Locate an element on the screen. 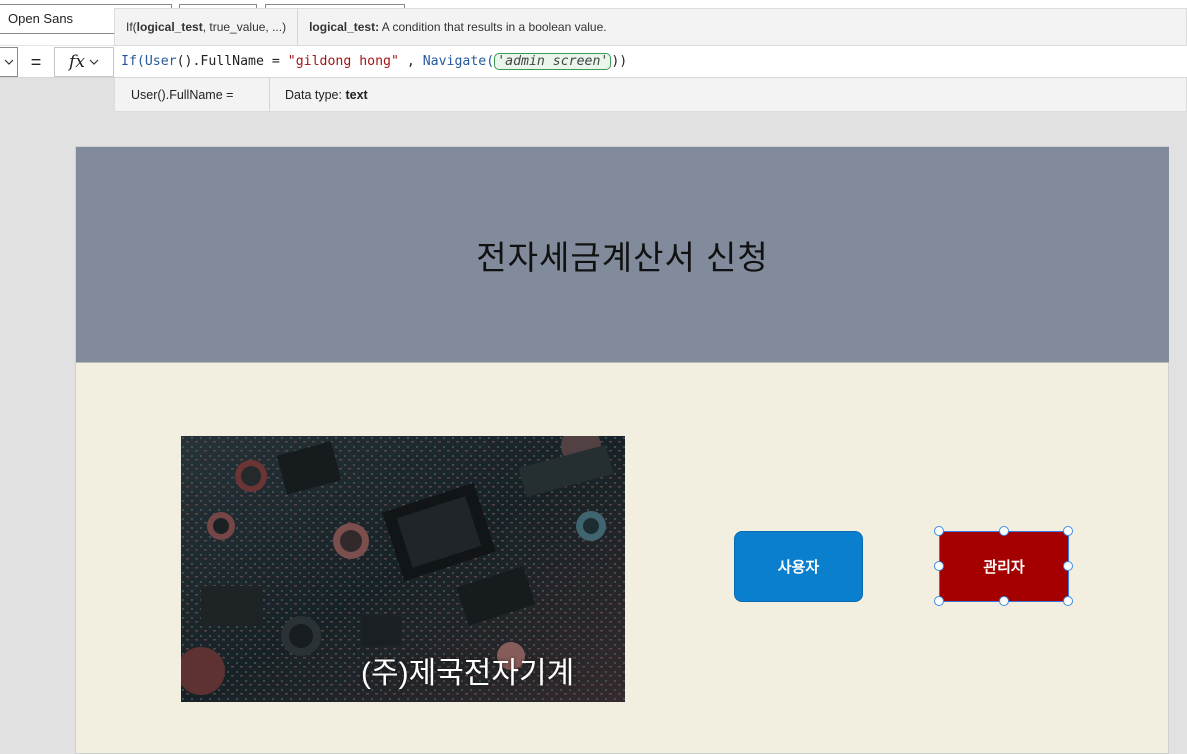  data-type-label: Data type: is located at coordinates (315, 94).